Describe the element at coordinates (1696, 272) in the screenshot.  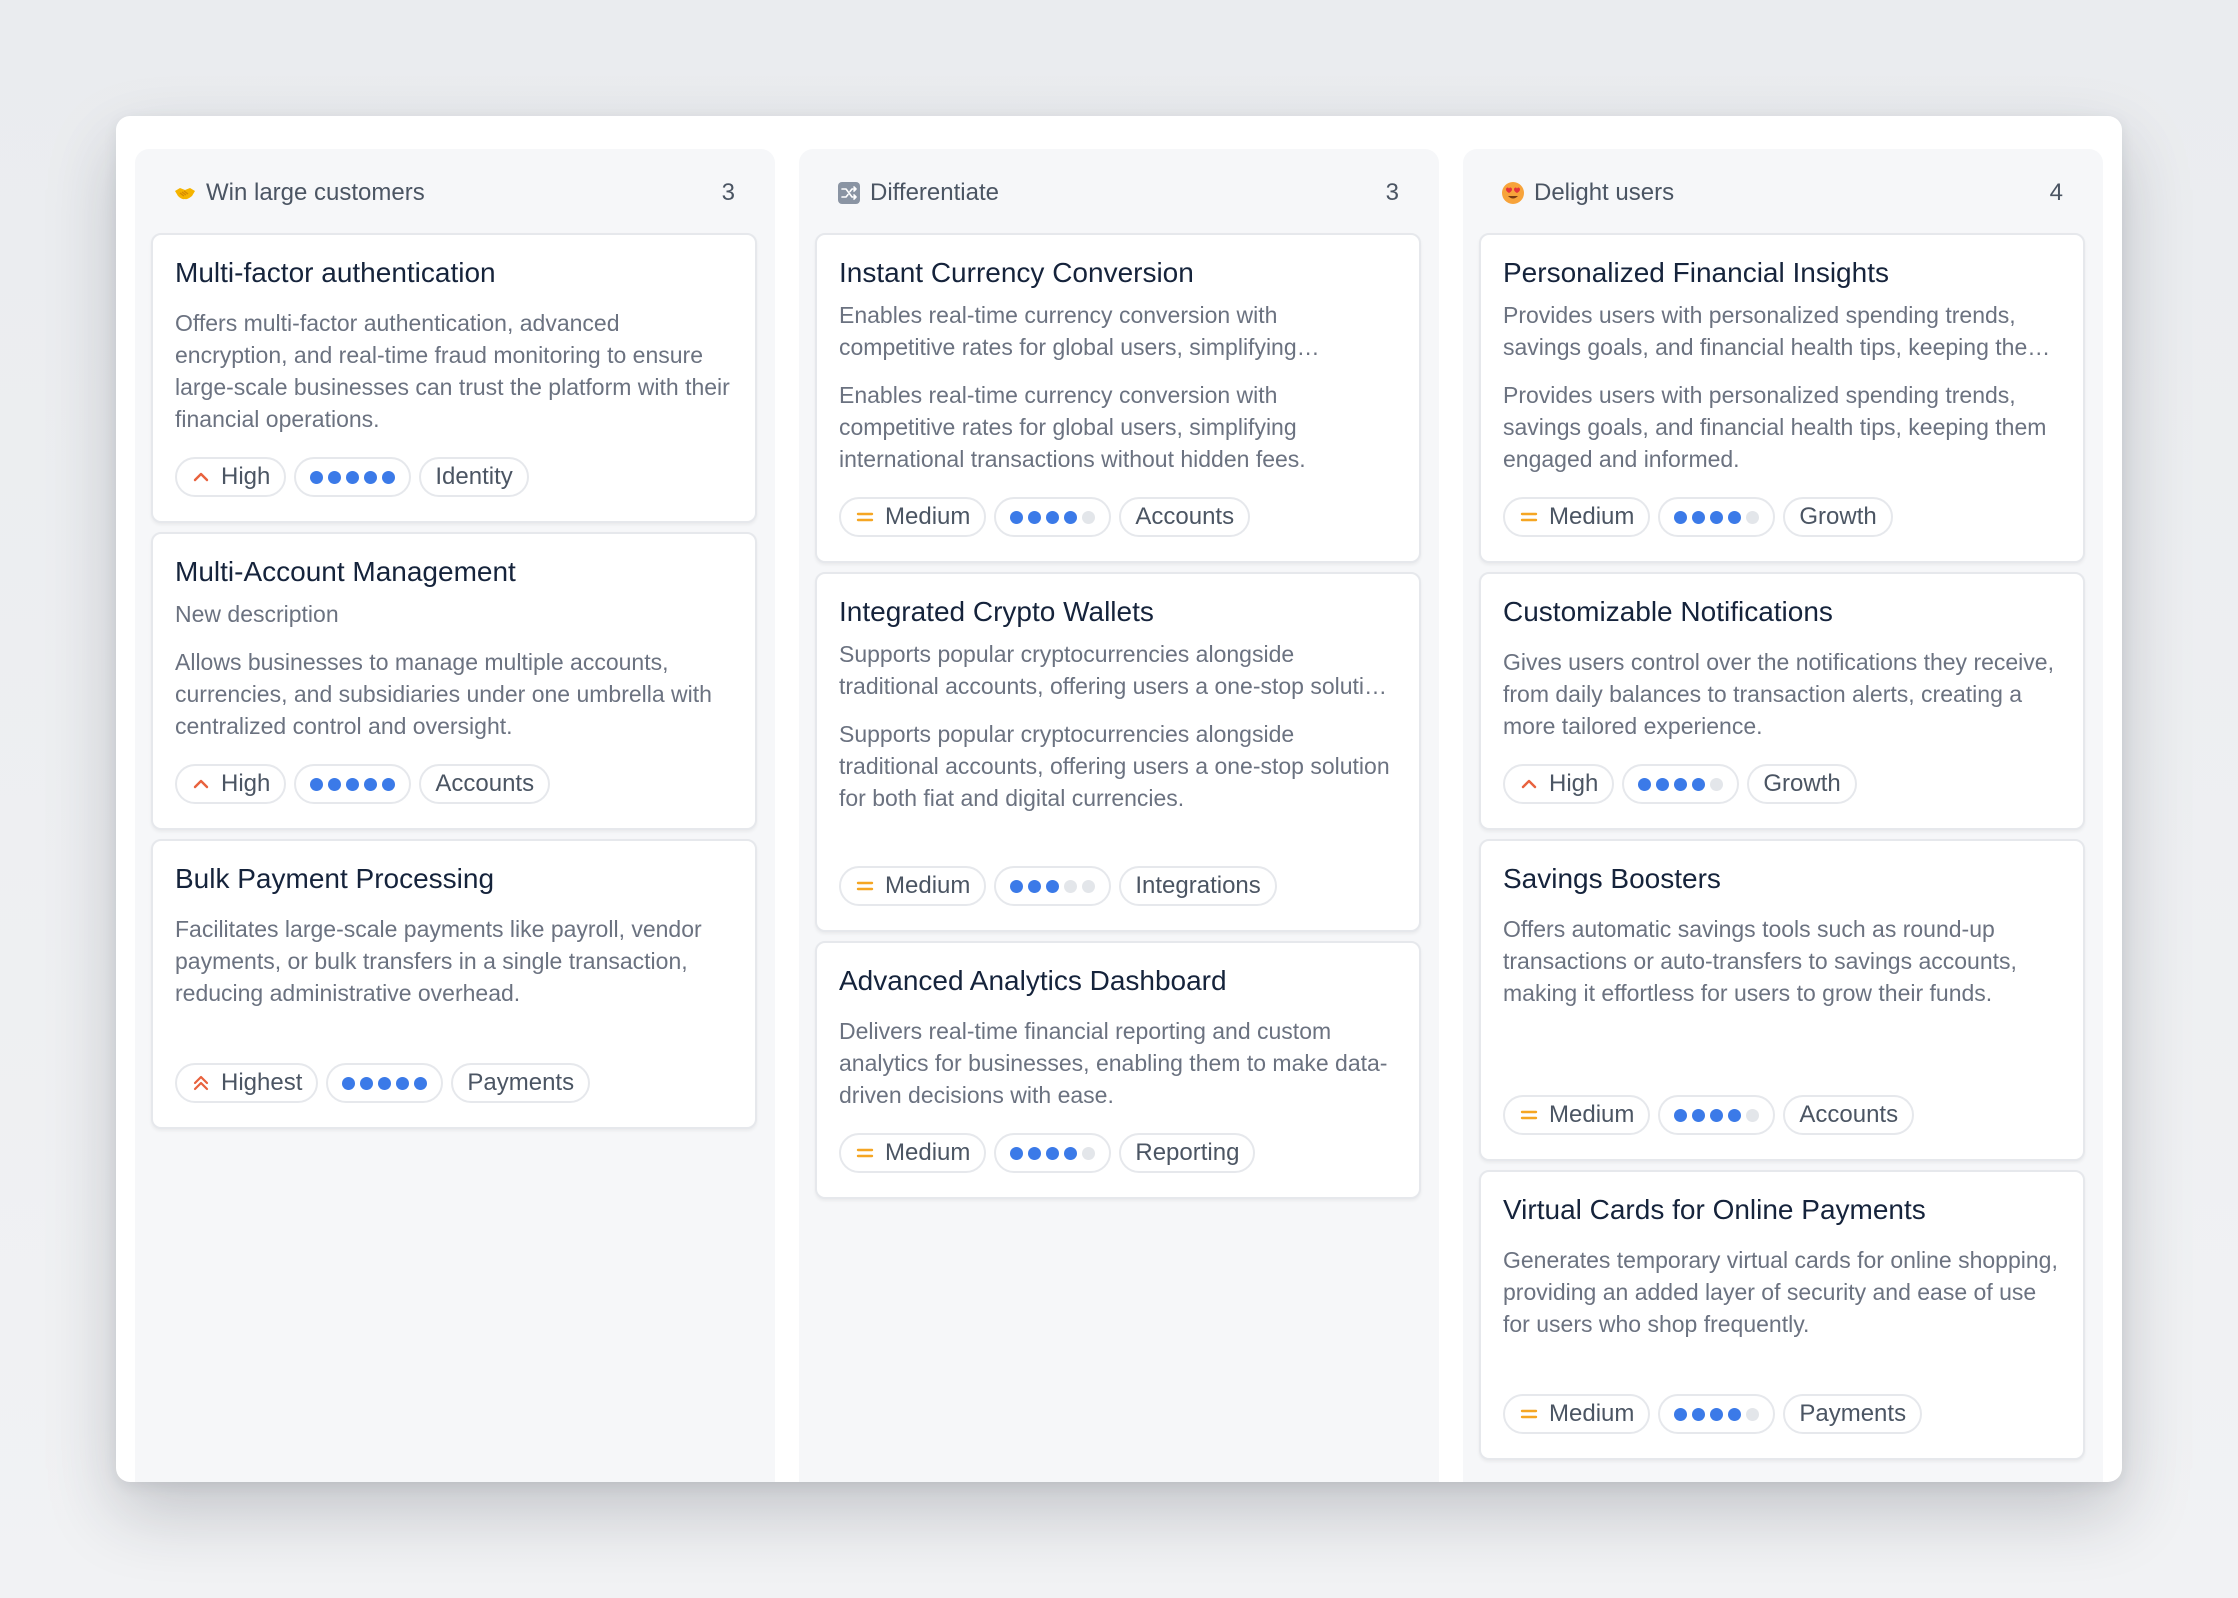
I see `card-title: Personalized Financial Insights` at that location.